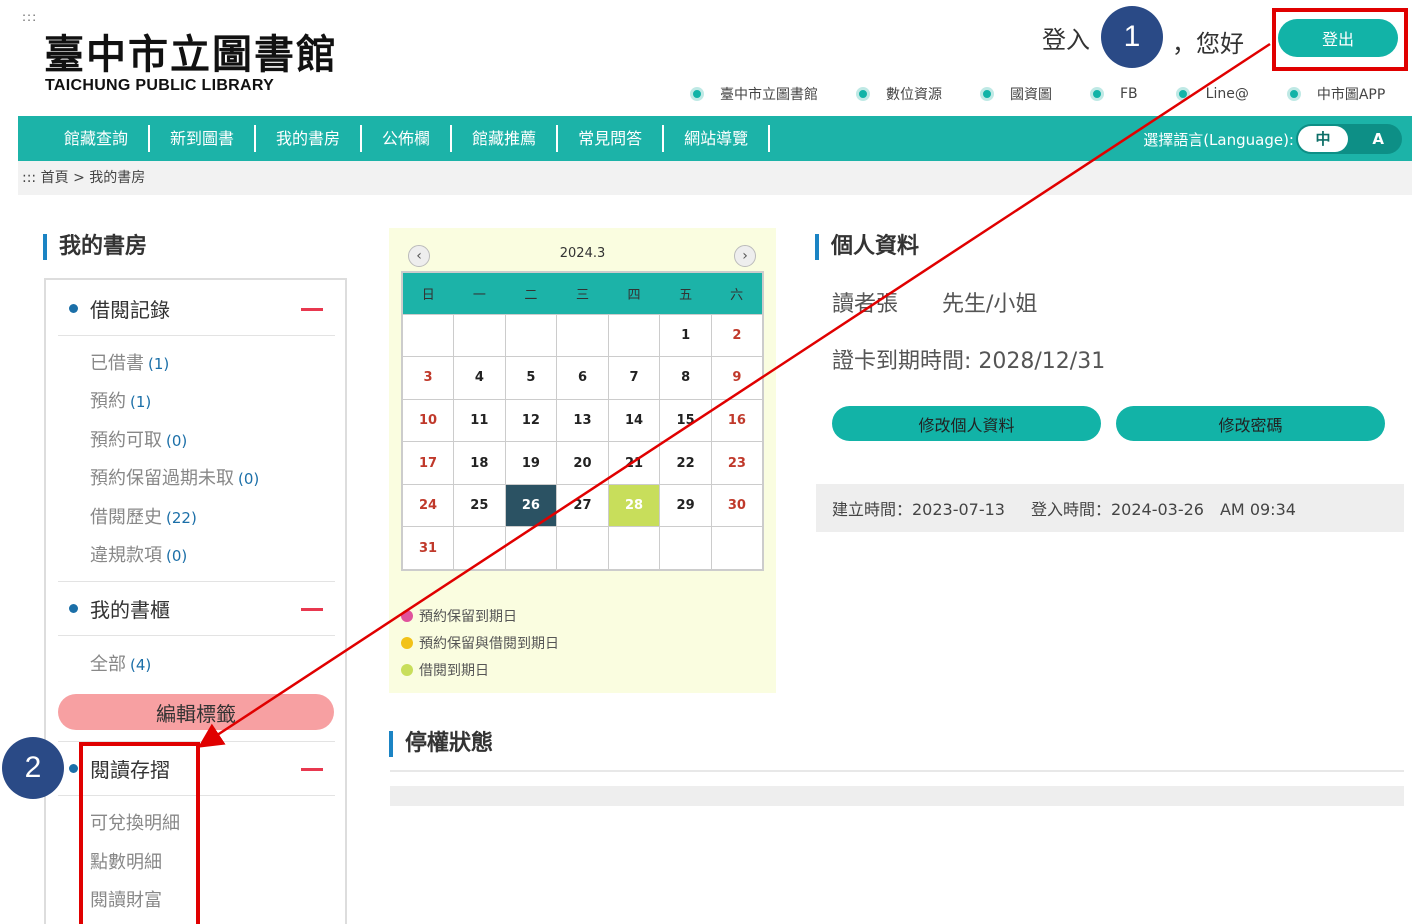  What do you see at coordinates (196, 309) in the screenshot?
I see `group-borrow-records: 借閱記錄` at bounding box center [196, 309].